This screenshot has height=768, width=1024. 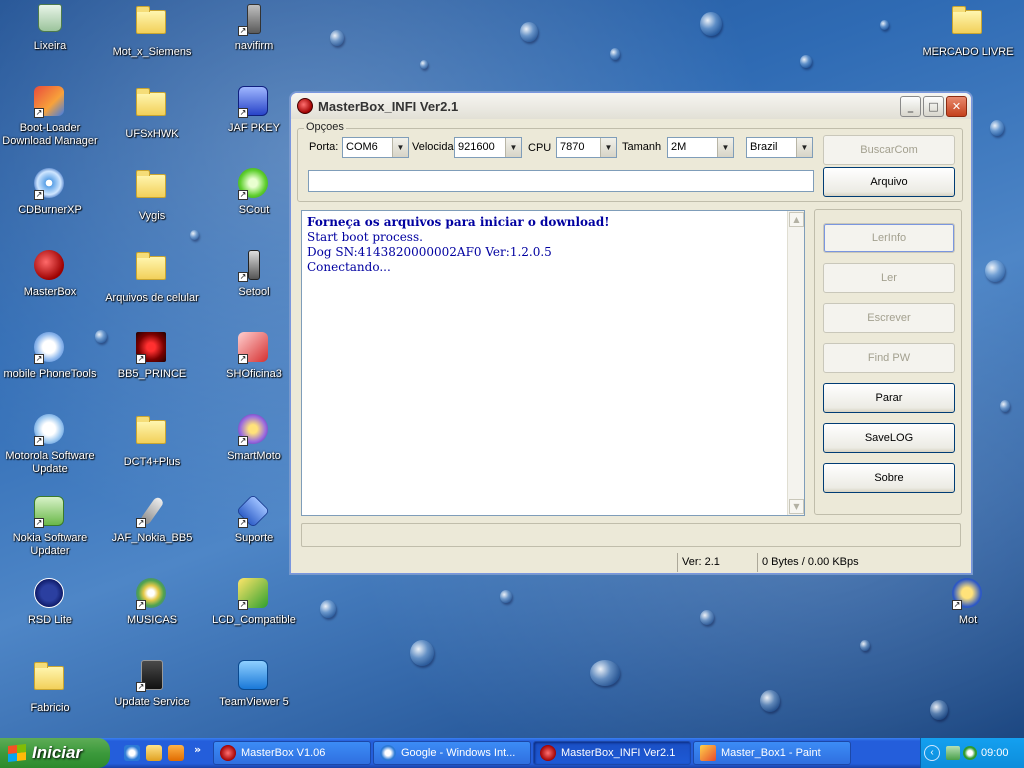 What do you see at coordinates (889, 238) in the screenshot?
I see `lerinfo-button: LerInfo` at bounding box center [889, 238].